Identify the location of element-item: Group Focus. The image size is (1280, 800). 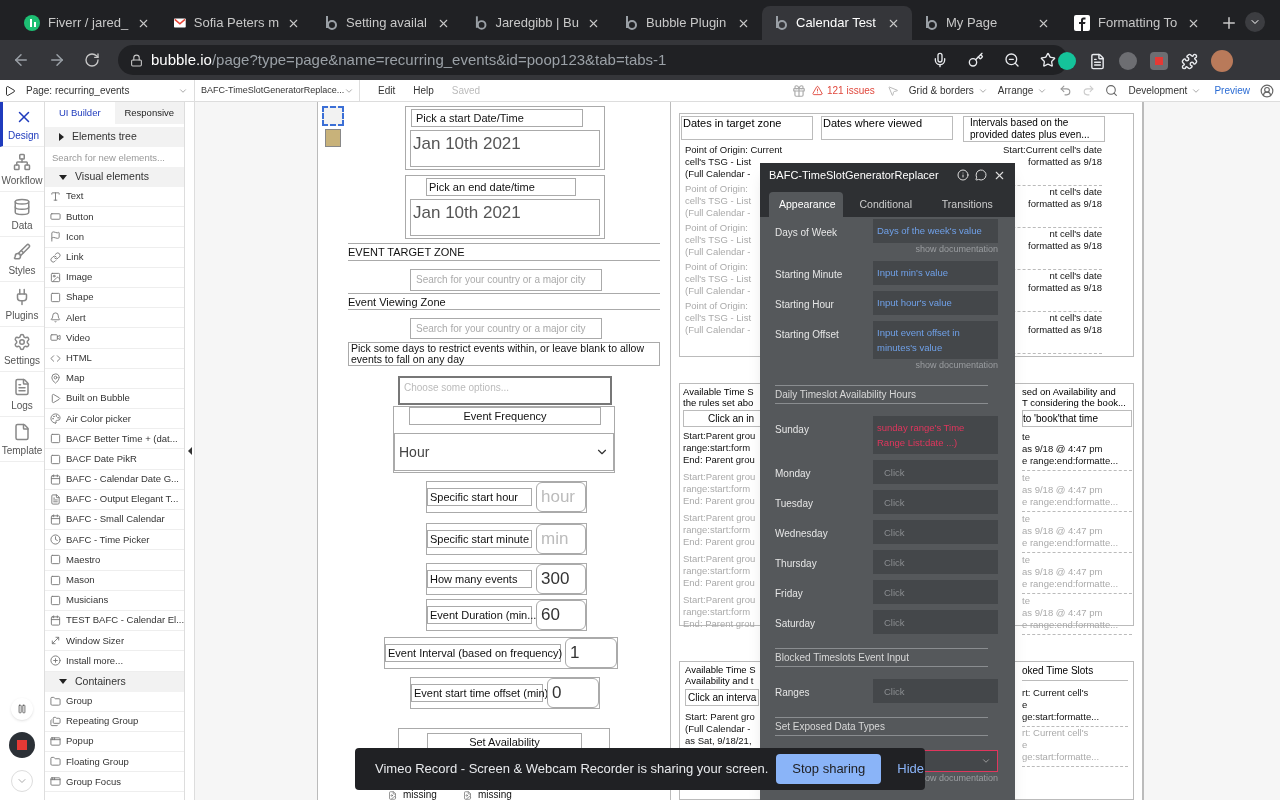
(114, 782).